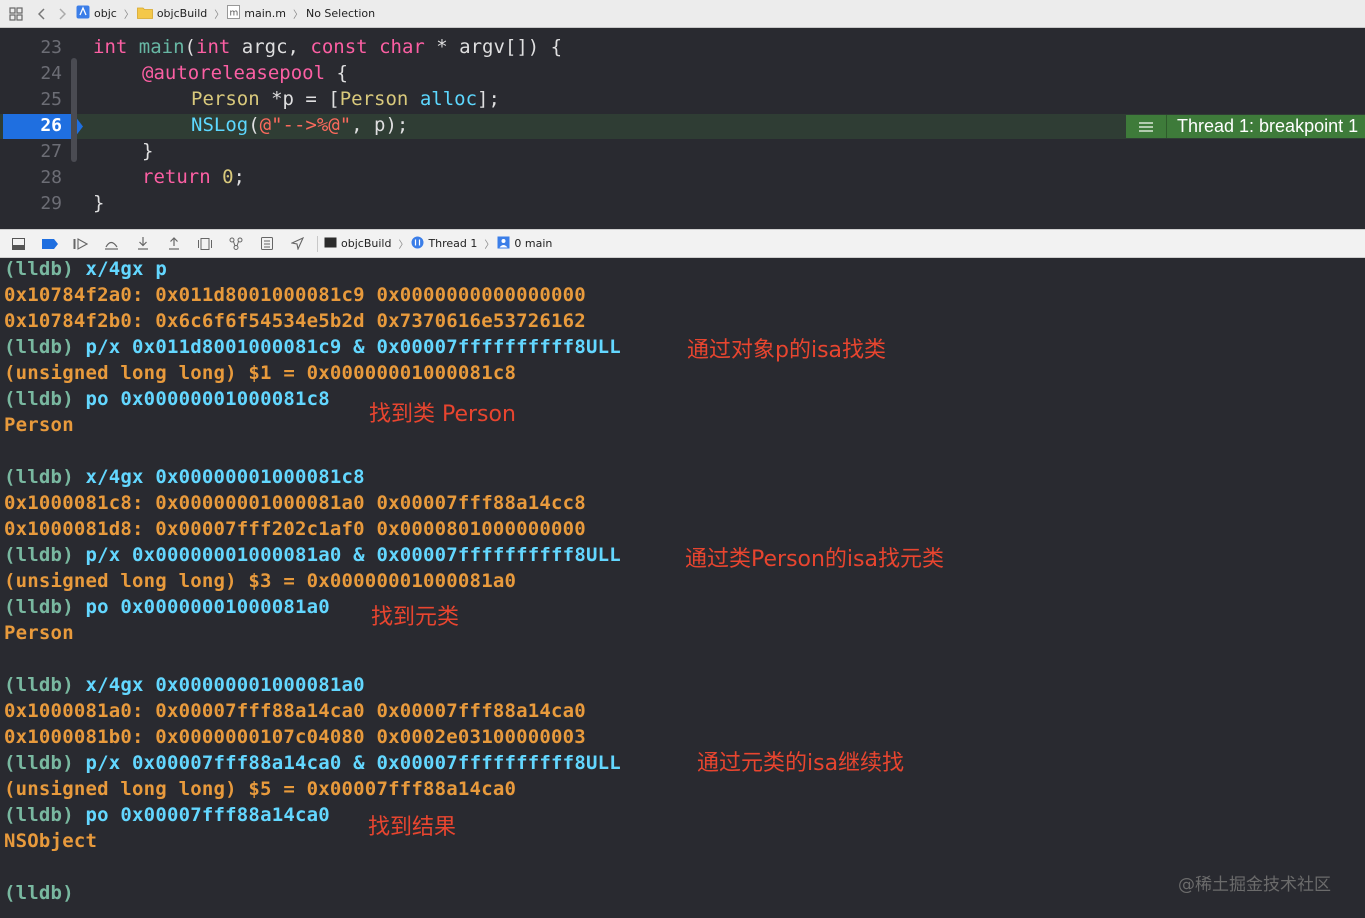 The width and height of the screenshot is (1365, 918). I want to click on line-number: 27, so click(51, 151).